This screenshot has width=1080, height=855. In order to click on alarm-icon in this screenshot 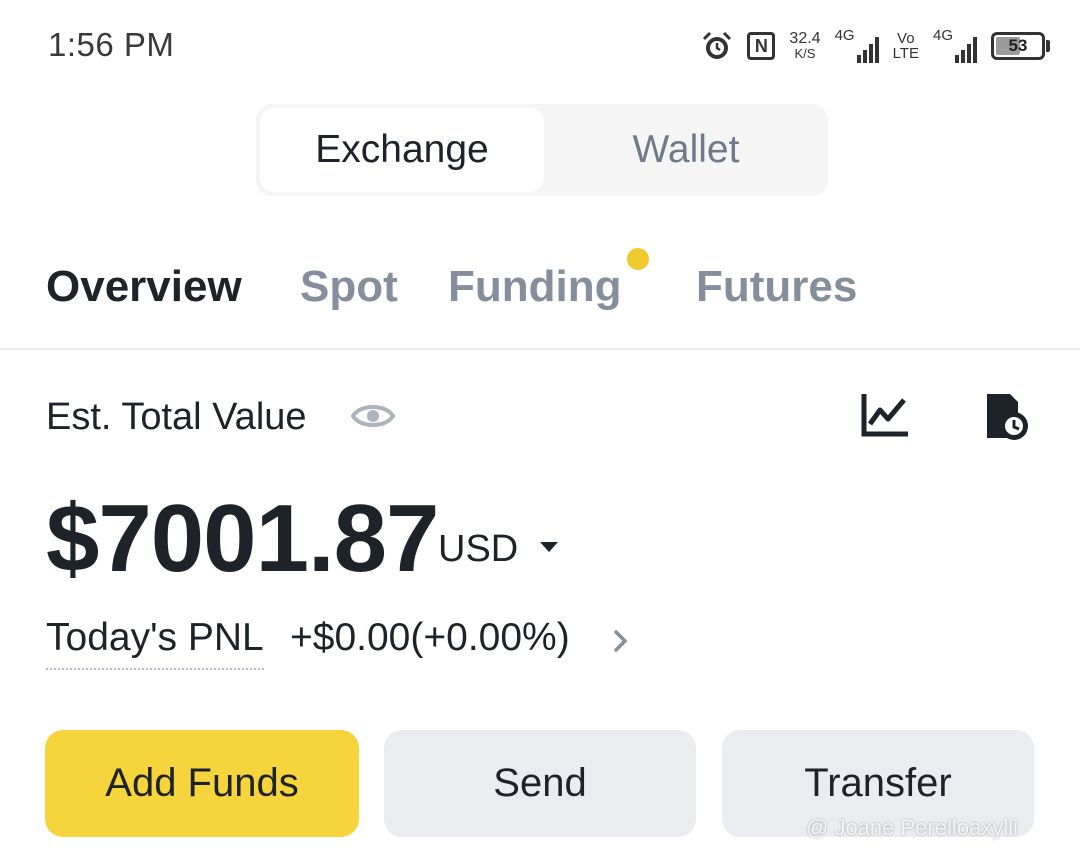, I will do `click(717, 46)`.